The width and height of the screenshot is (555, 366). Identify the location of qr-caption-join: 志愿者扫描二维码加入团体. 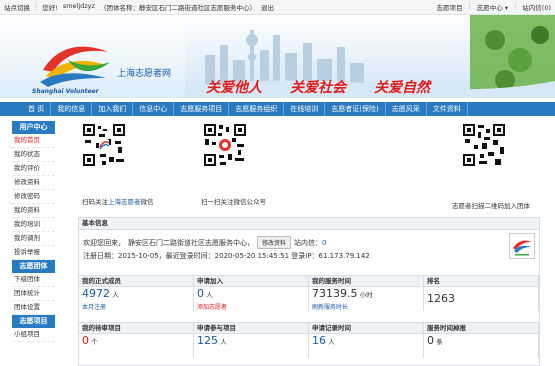
(491, 206).